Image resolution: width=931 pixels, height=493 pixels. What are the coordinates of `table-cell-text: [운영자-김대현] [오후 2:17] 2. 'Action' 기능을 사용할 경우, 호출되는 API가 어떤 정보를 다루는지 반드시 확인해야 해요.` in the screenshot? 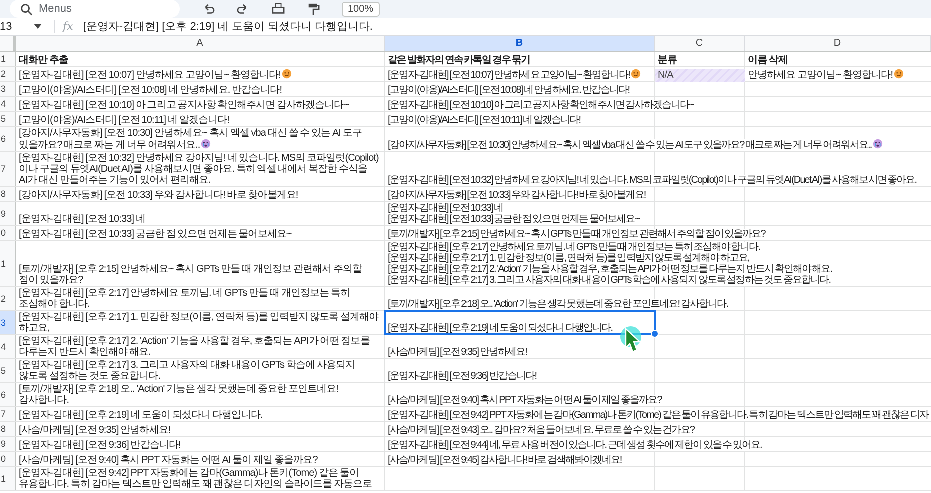 It's located at (195, 347).